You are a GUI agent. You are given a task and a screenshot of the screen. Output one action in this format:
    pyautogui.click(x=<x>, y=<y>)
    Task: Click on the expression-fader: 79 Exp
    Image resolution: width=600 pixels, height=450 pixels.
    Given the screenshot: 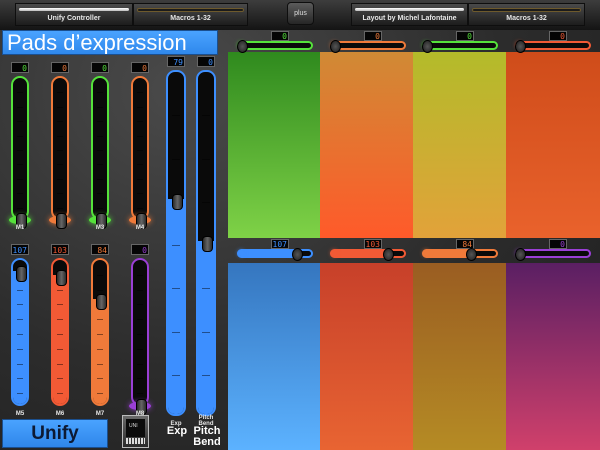 What is the action you would take?
    pyautogui.click(x=176, y=241)
    